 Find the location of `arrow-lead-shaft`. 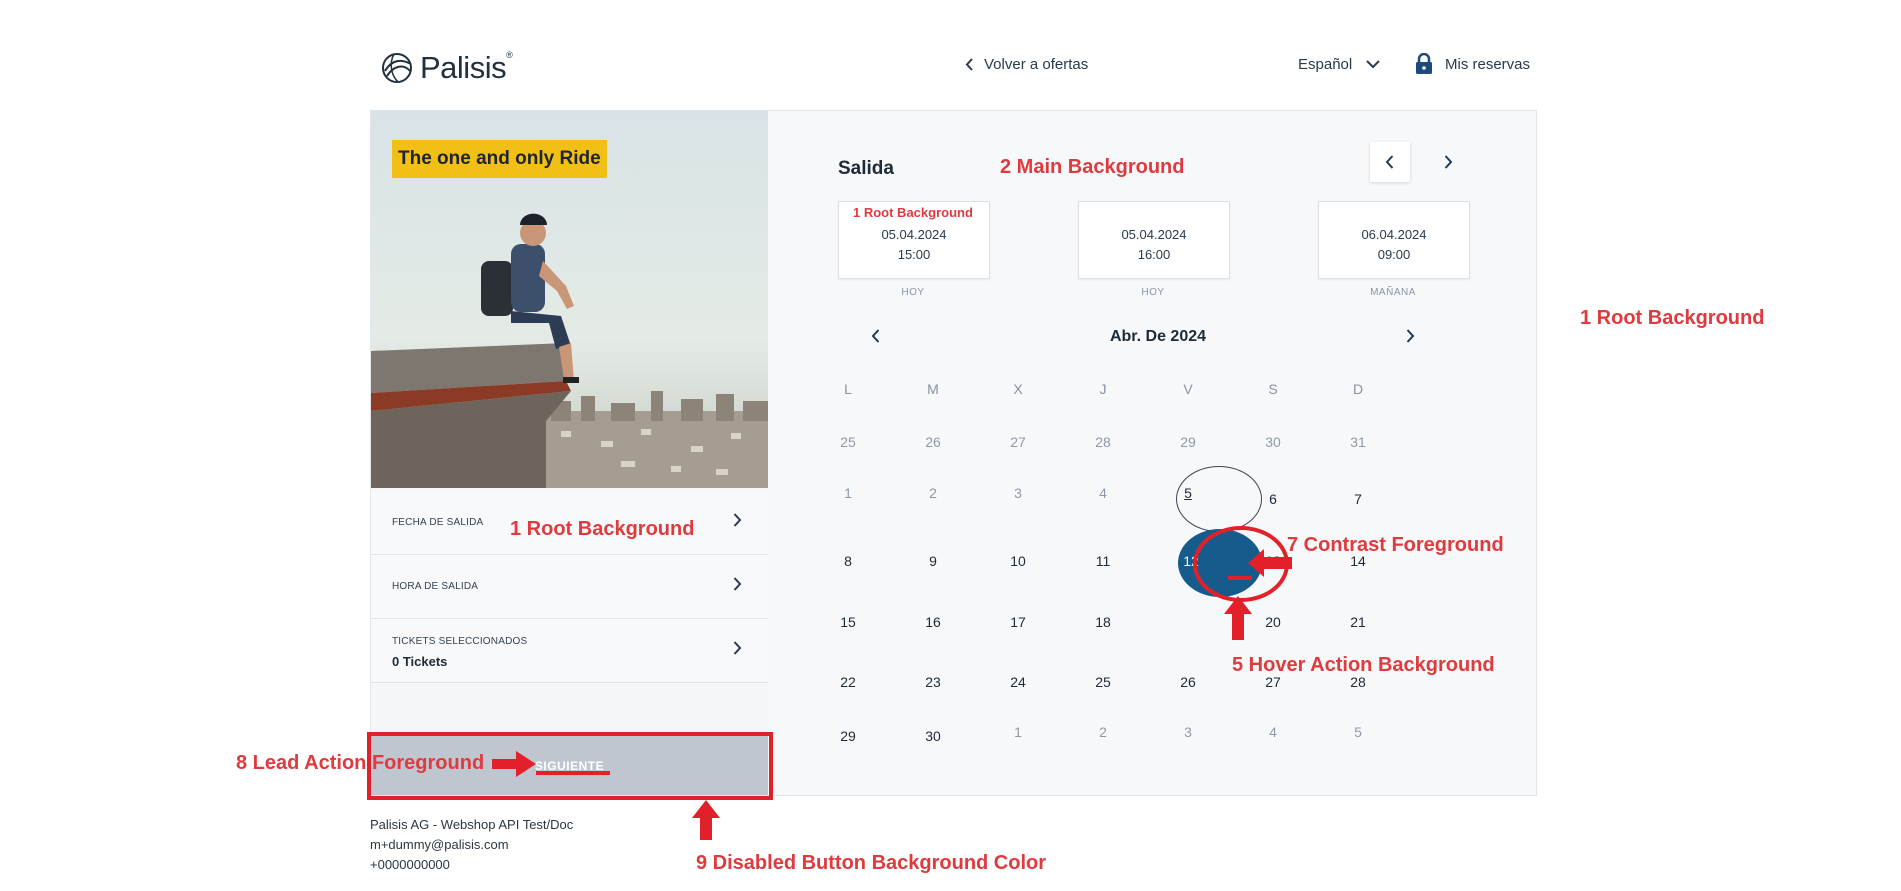

arrow-lead-shaft is located at coordinates (505, 764).